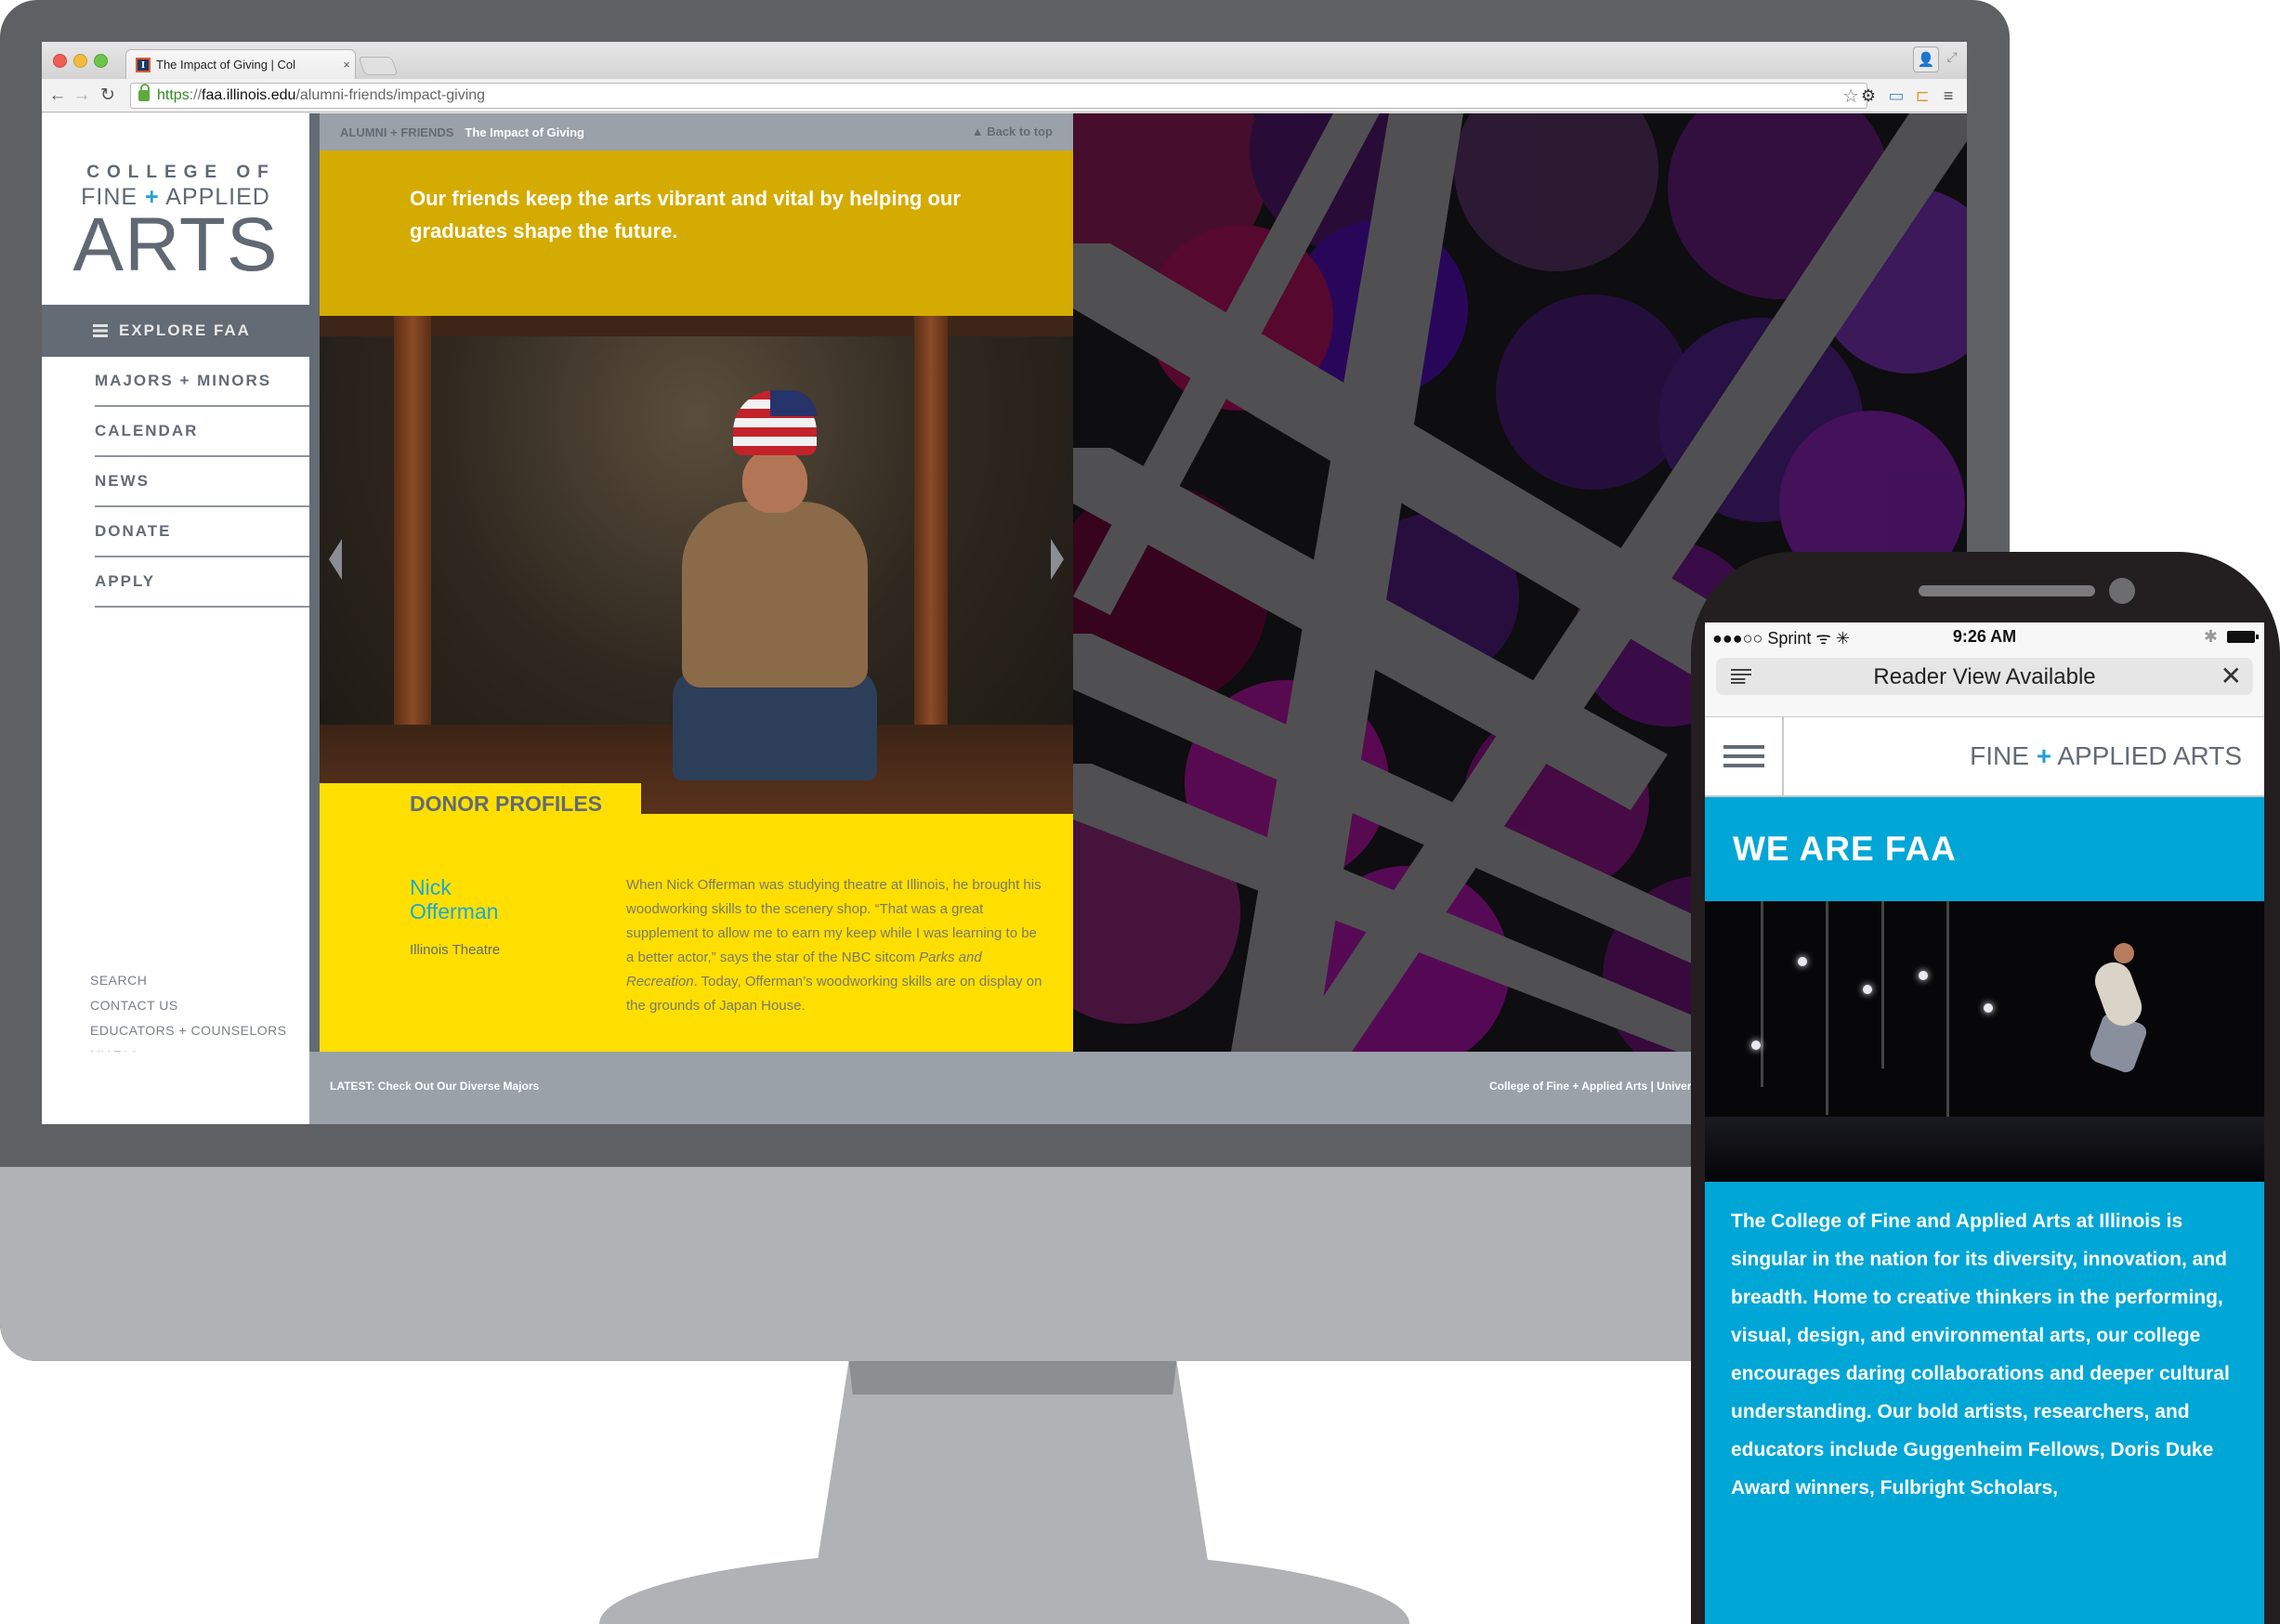  What do you see at coordinates (202, 432) in the screenshot?
I see `nav-item-calendar: CALENDAR` at bounding box center [202, 432].